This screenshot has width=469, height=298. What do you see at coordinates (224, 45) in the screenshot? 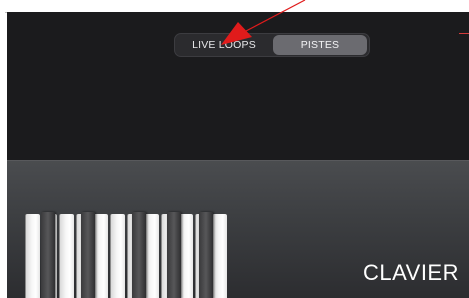
I see `live-loops-tab: LIVE LOOPS` at bounding box center [224, 45].